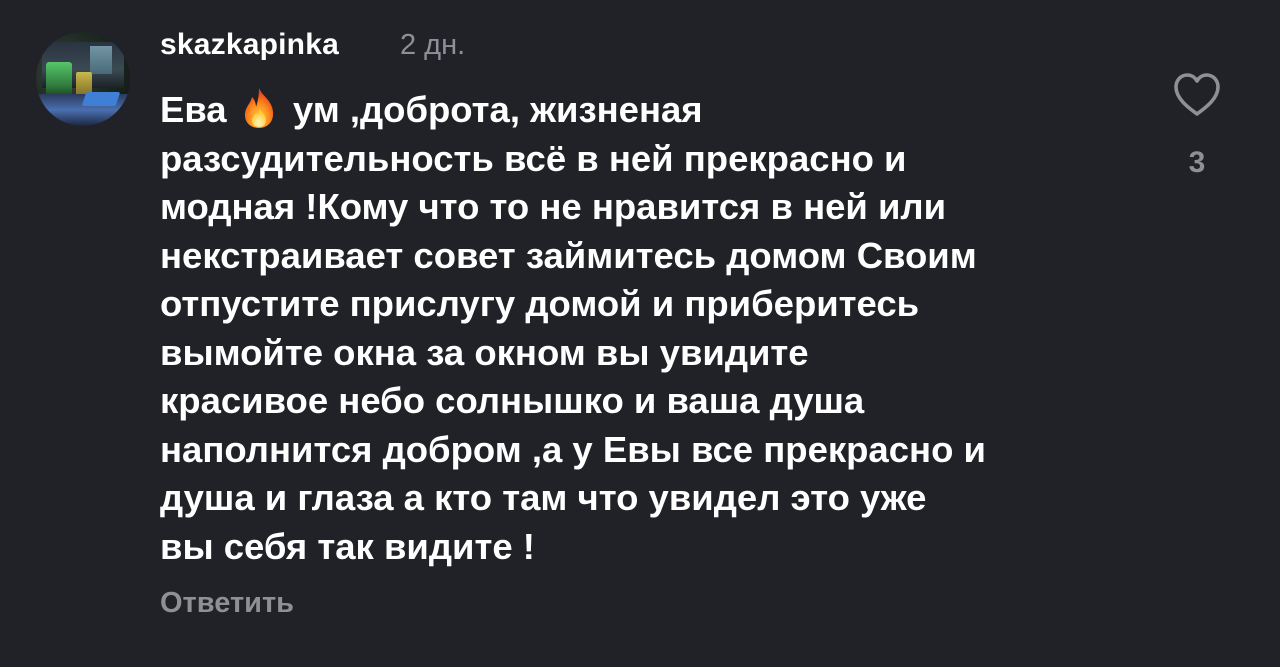  I want to click on timestamp: 2 дн., so click(433, 45).